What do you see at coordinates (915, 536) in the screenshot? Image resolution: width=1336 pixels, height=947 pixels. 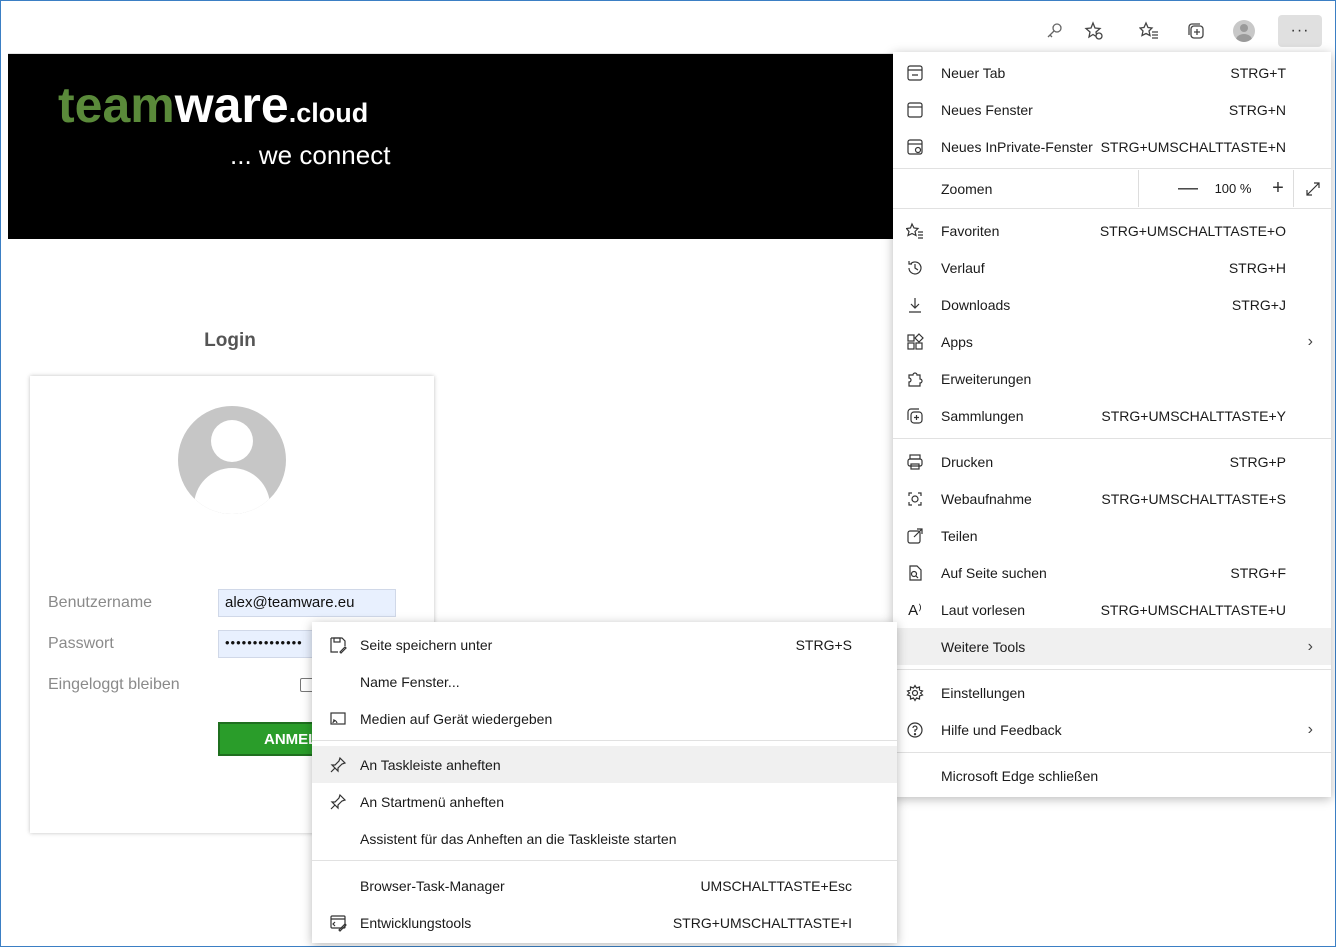 I see `share-icon` at bounding box center [915, 536].